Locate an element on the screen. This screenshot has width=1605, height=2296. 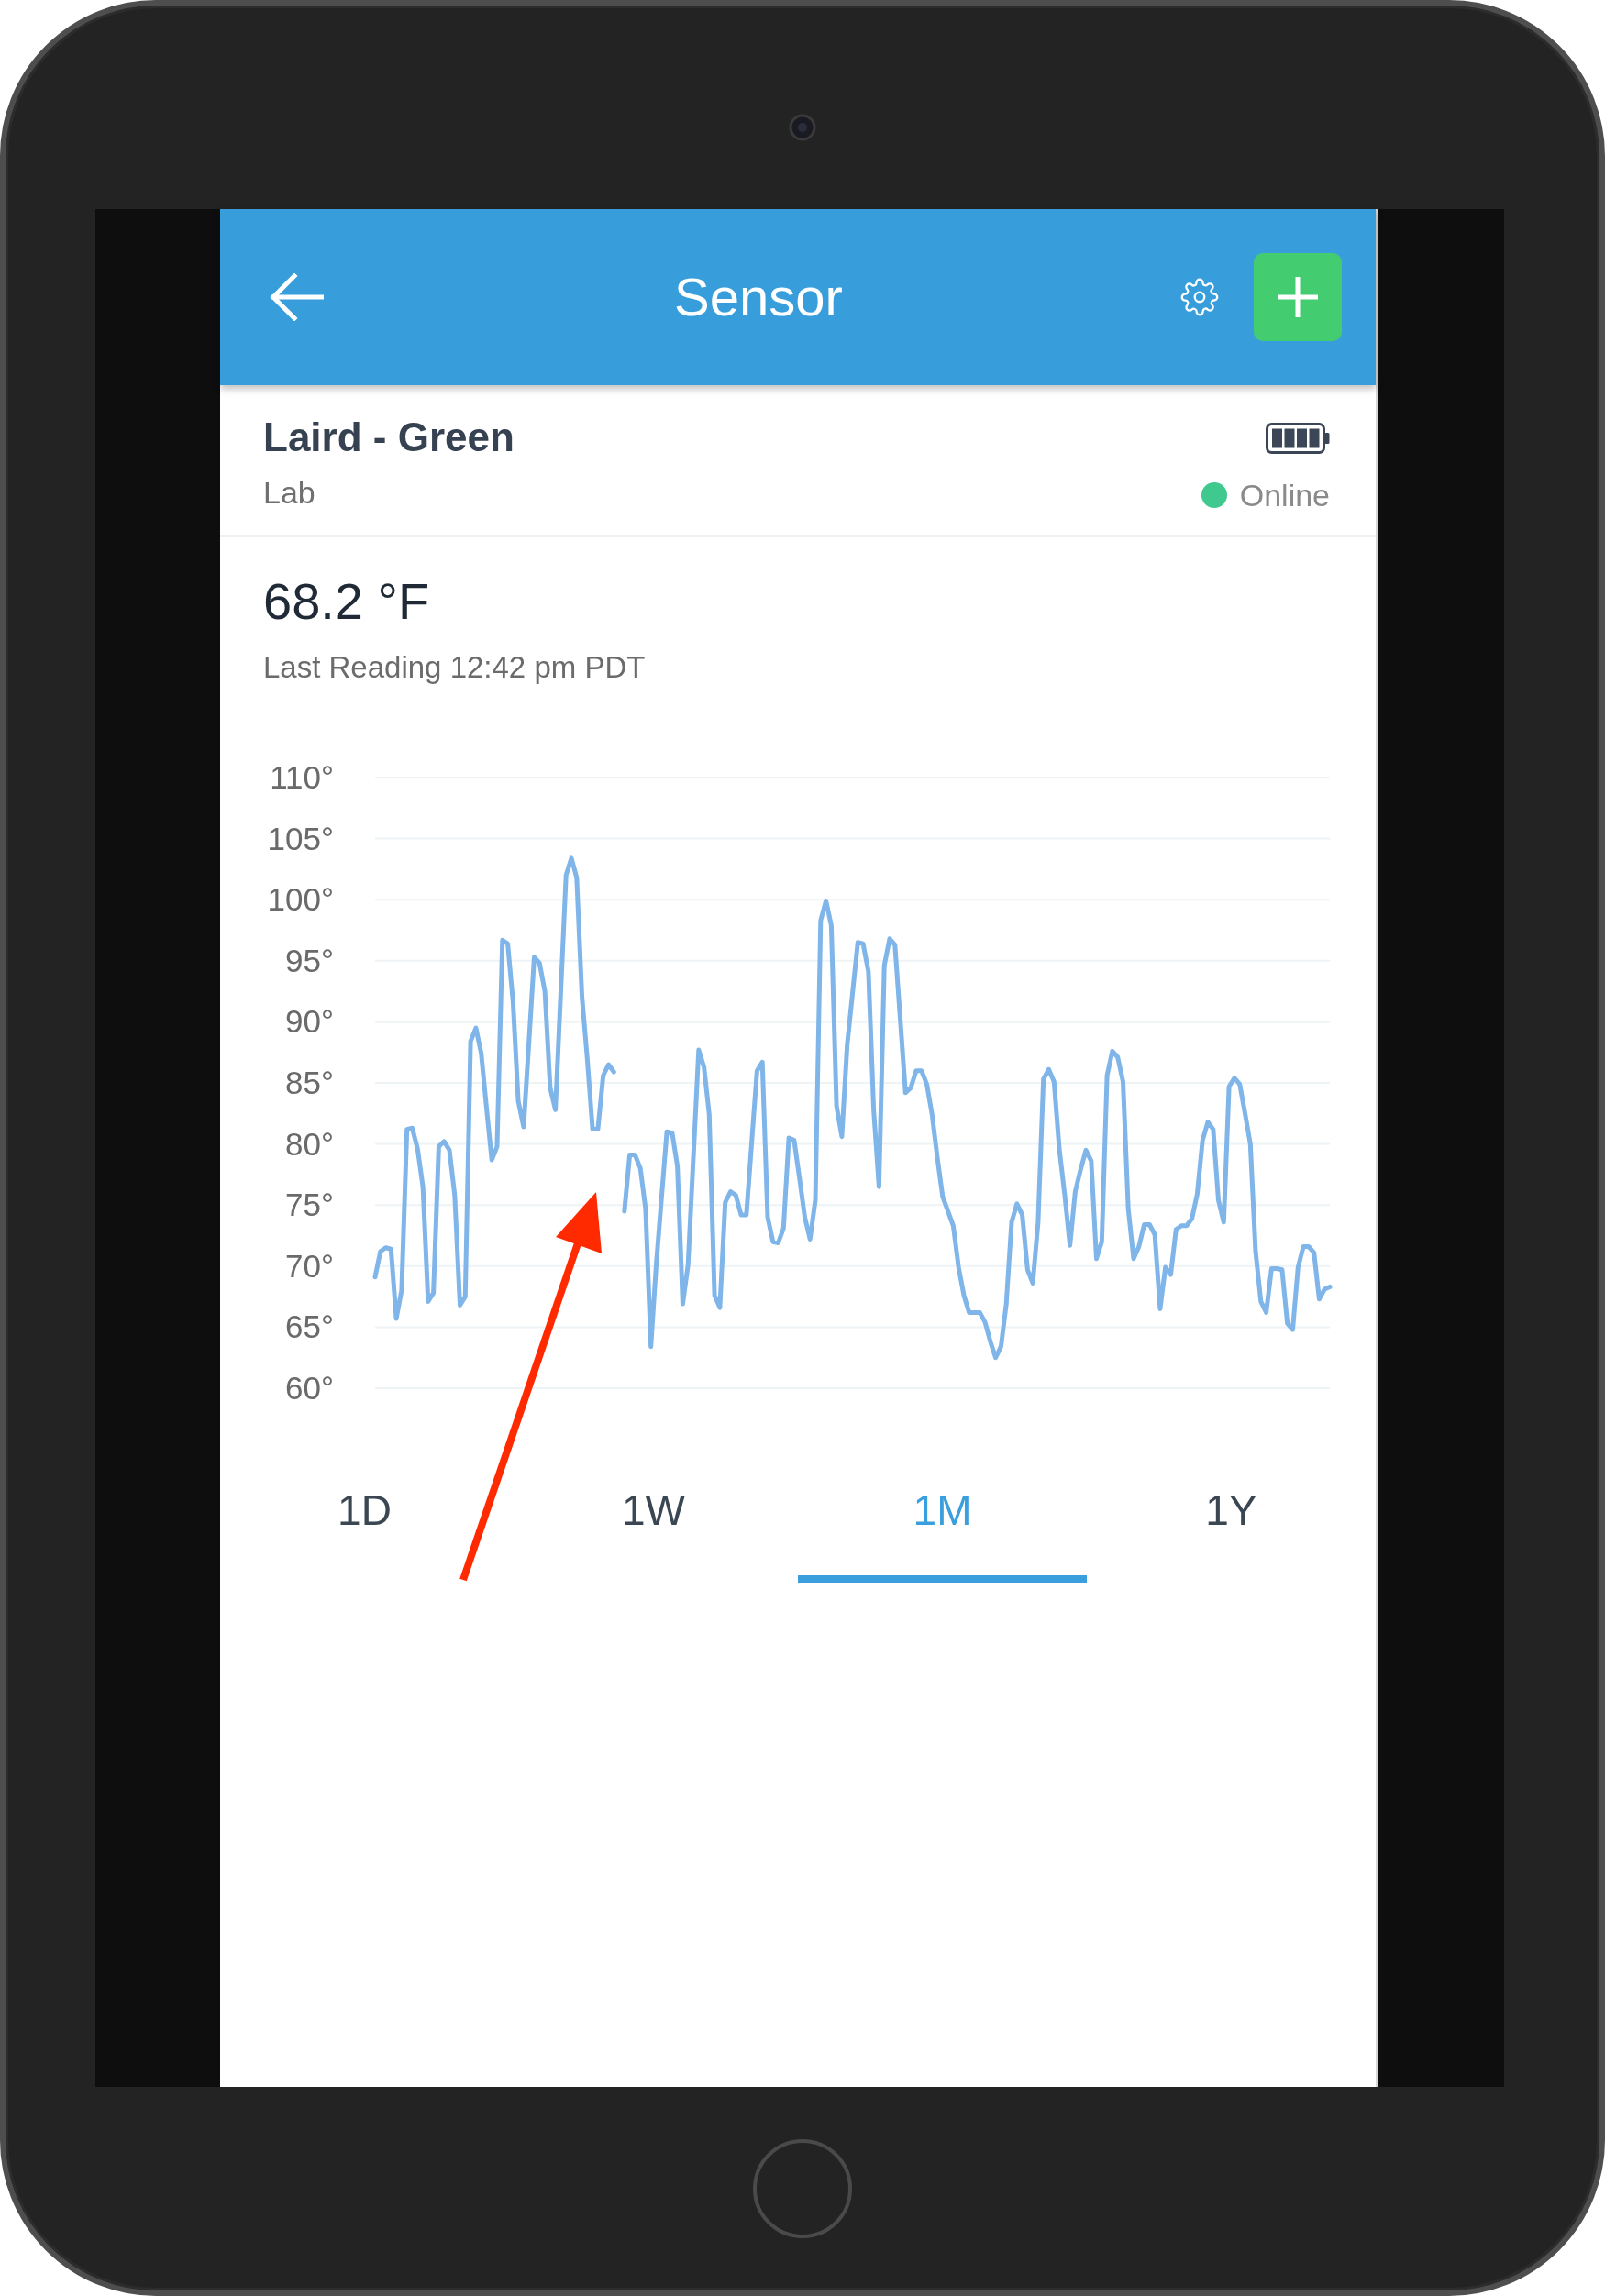
y-axis-label: 100° is located at coordinates (300, 899).